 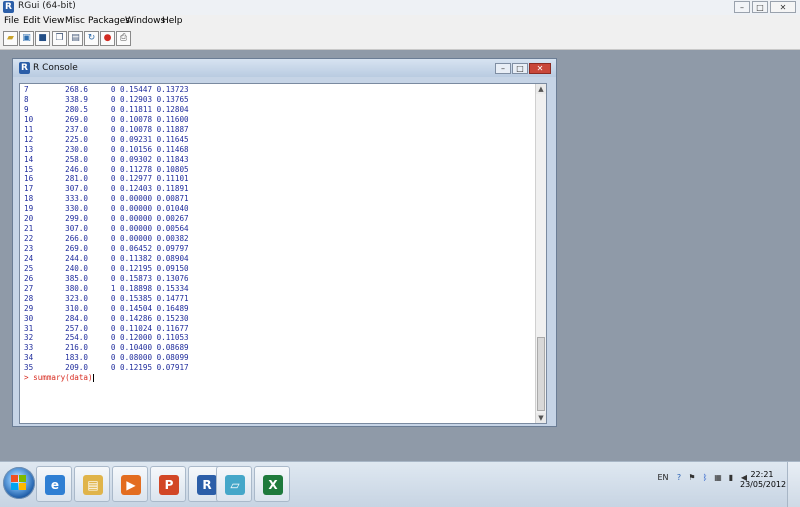 I want to click on clock: 22:21 23/05/2012, so click(x=763, y=480).